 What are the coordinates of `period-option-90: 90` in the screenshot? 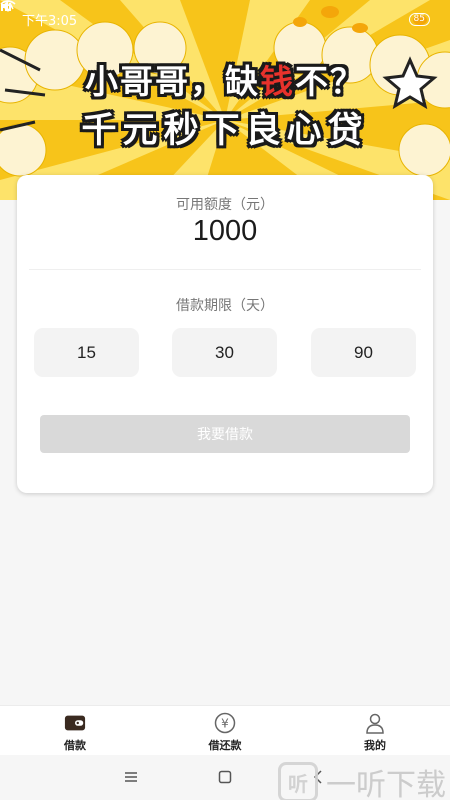 It's located at (363, 352).